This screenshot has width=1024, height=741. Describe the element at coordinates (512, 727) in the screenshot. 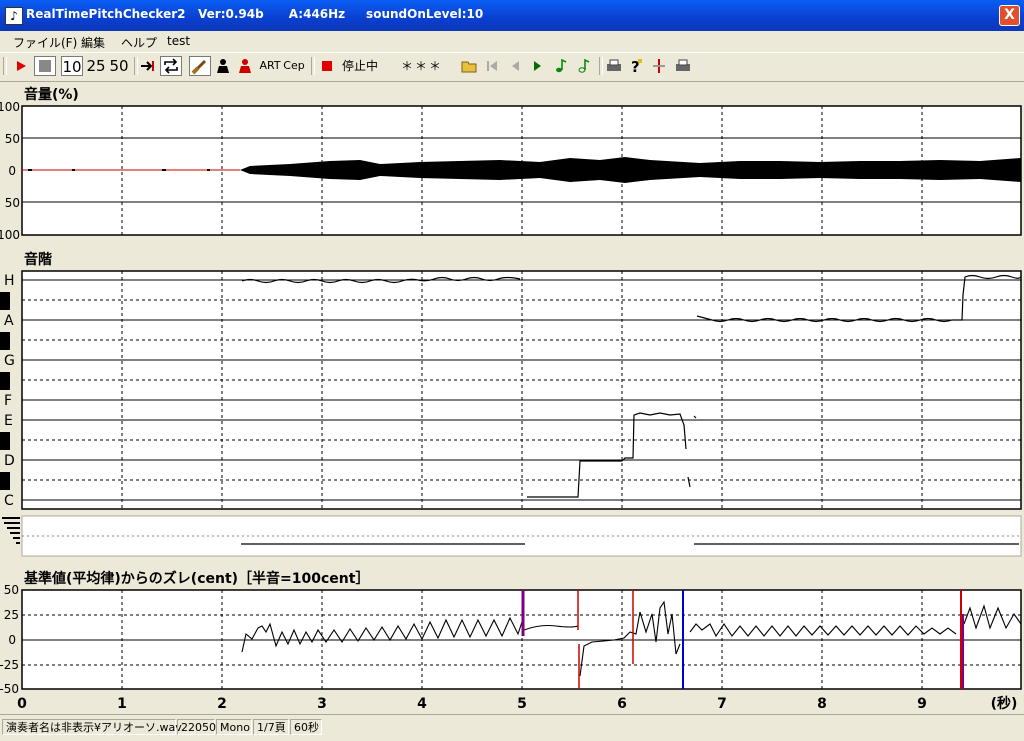

I see `status-bar: 演奏者名は非表示¥アリオーソ.wav 22050 Mono 1/7頁 60秒` at that location.